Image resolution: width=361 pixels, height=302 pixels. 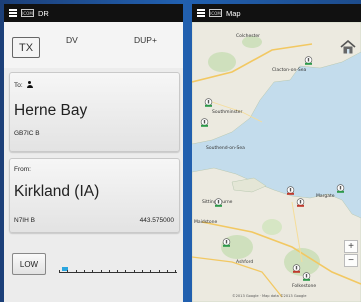 What do you see at coordinates (43, 13) in the screenshot?
I see `screen-title: DR` at bounding box center [43, 13].